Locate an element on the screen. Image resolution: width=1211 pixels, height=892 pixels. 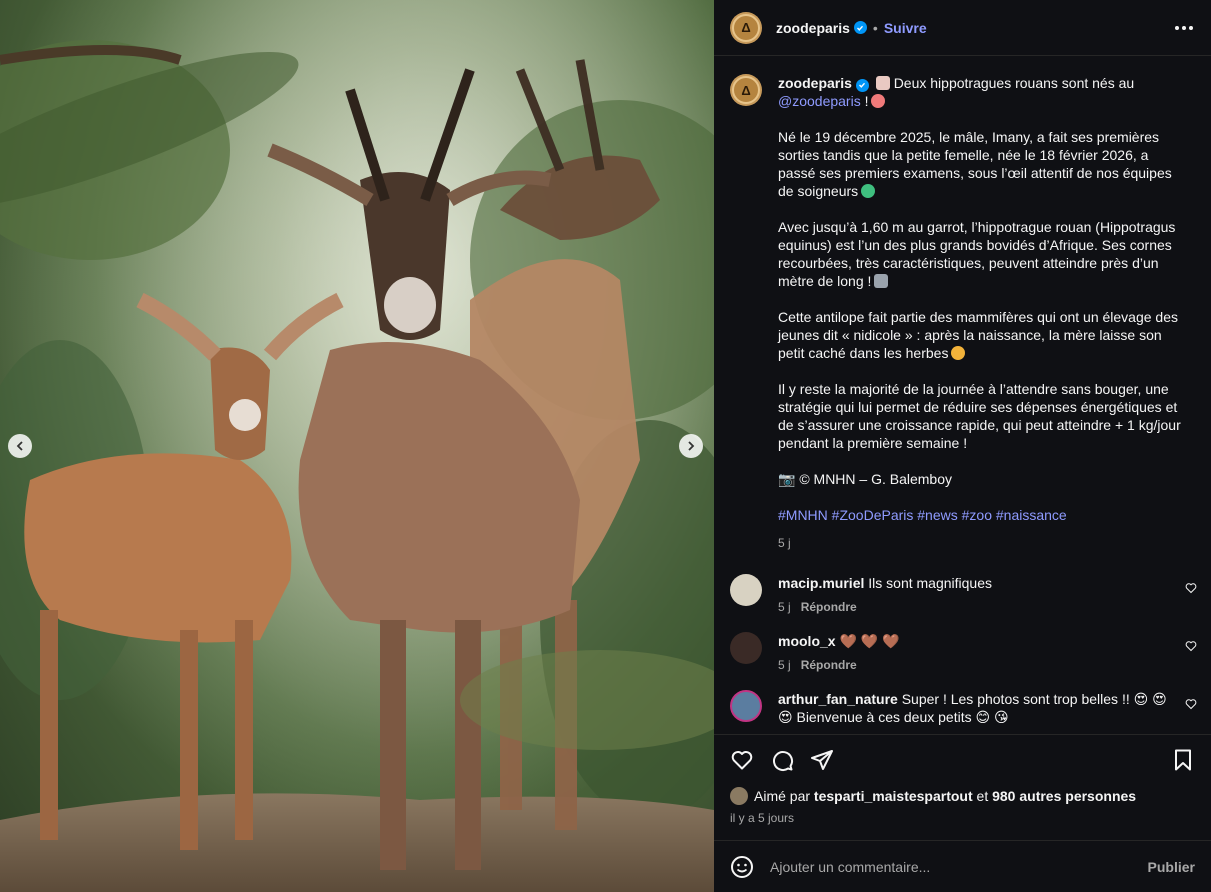
add-comment-bar: Ajouter un commentaire... Publier is located at coordinates (962, 866).